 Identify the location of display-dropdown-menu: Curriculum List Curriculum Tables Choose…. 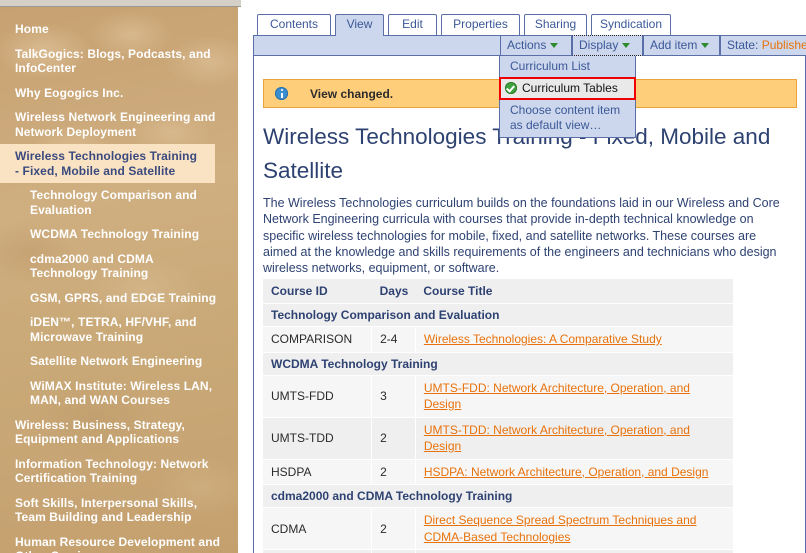
(567, 97).